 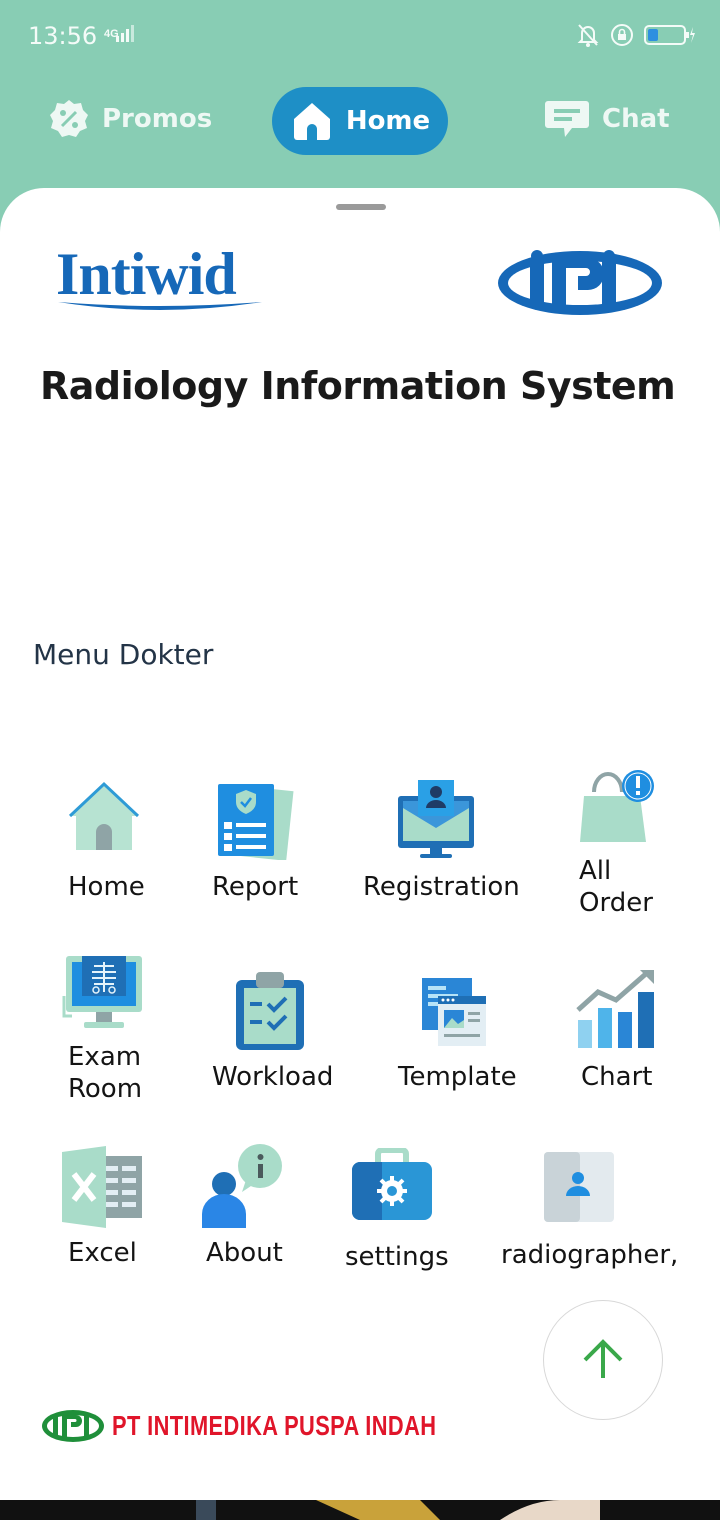 I want to click on tab-home: Home, so click(x=360, y=121).